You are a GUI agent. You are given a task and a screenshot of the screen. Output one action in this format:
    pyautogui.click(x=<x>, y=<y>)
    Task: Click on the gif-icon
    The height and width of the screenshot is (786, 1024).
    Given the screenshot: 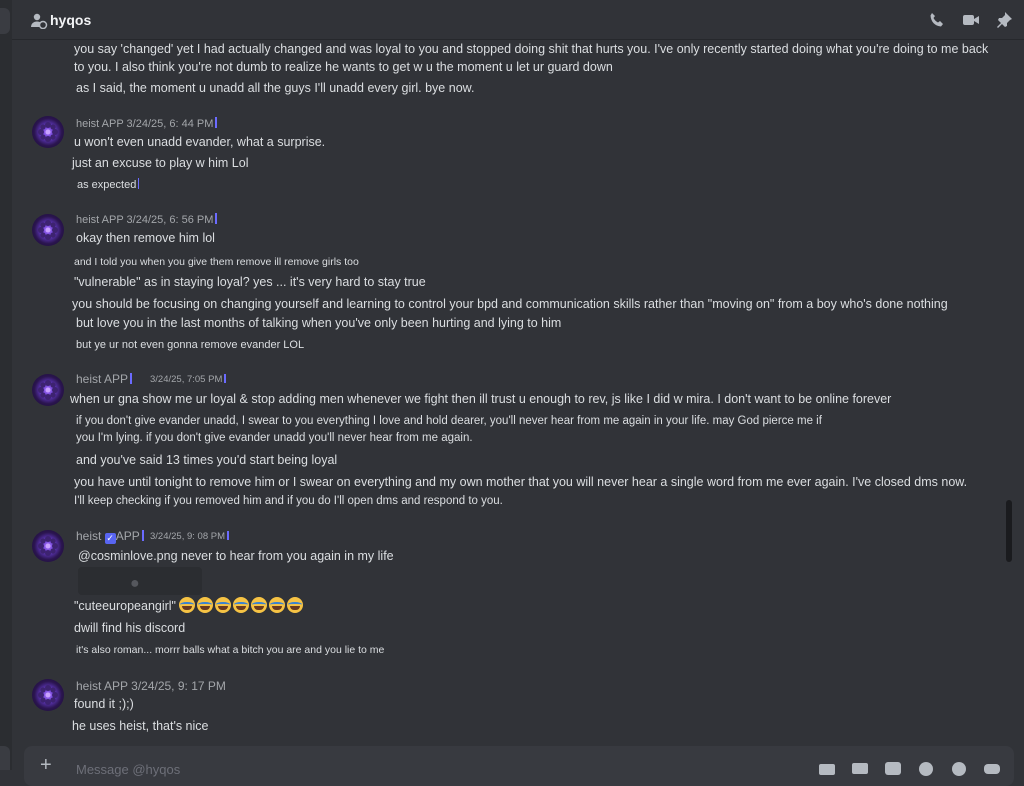 What is the action you would take?
    pyautogui.click(x=860, y=768)
    